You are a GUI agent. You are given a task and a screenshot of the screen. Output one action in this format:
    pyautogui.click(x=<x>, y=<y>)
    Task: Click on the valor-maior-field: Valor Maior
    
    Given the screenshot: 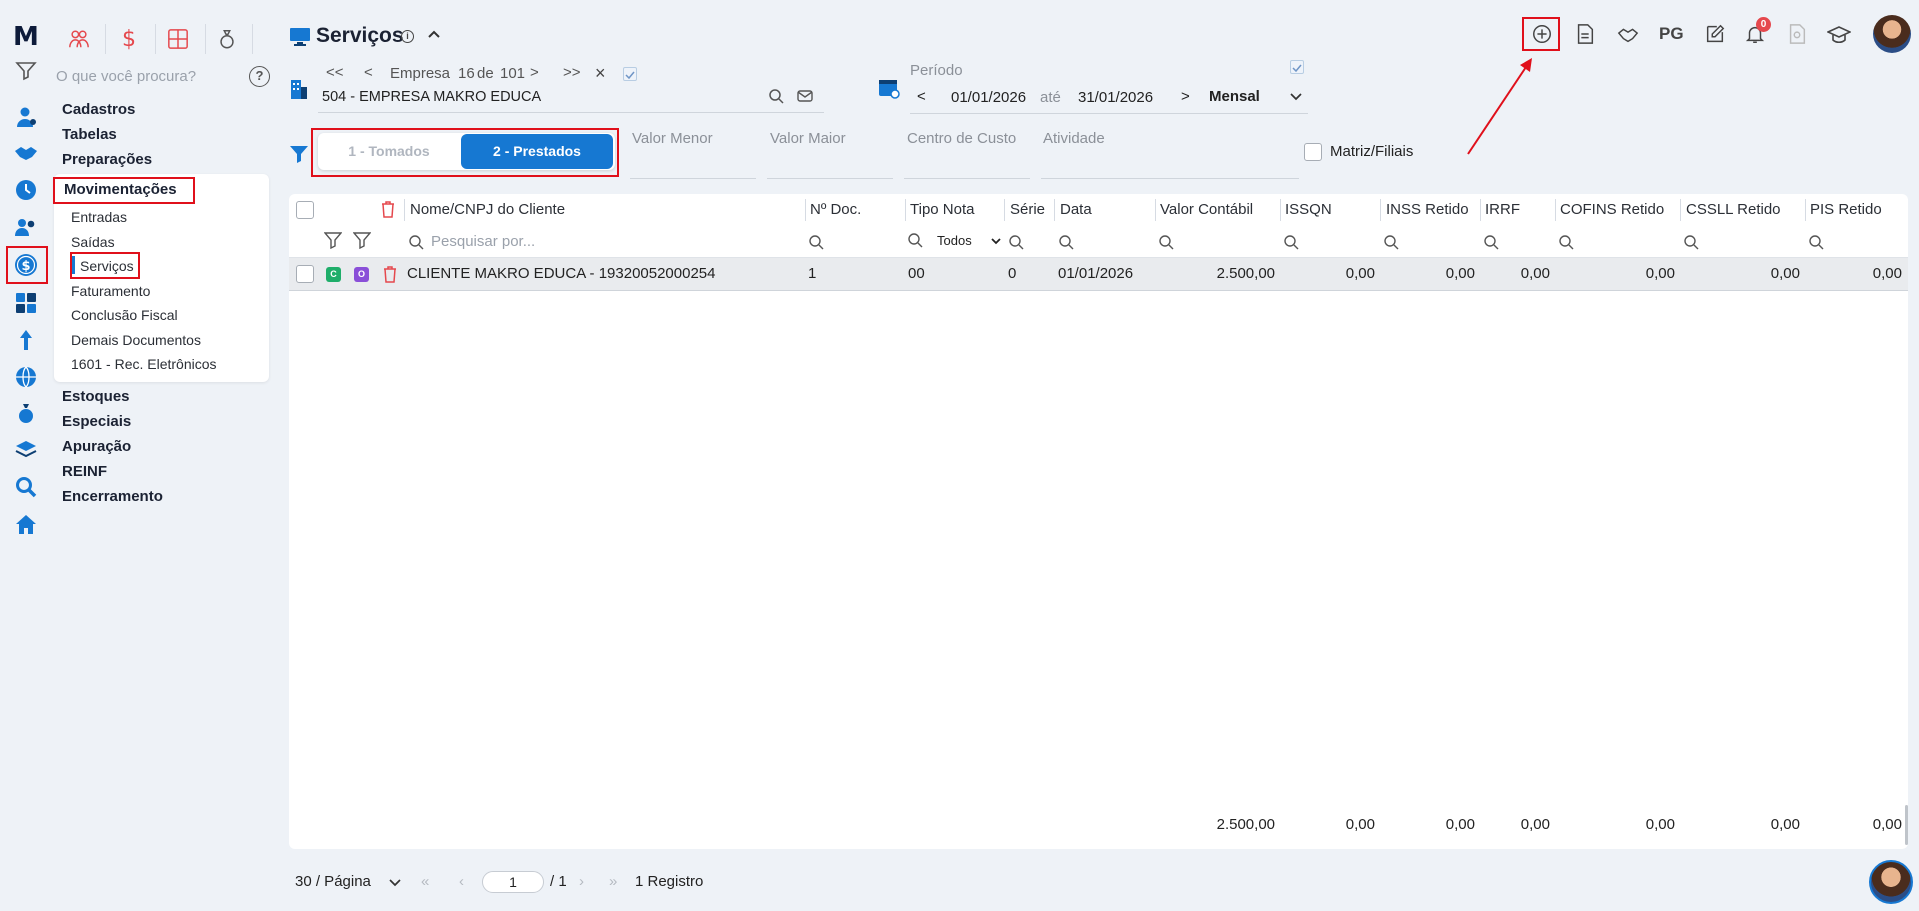 What is the action you would take?
    pyautogui.click(x=808, y=138)
    